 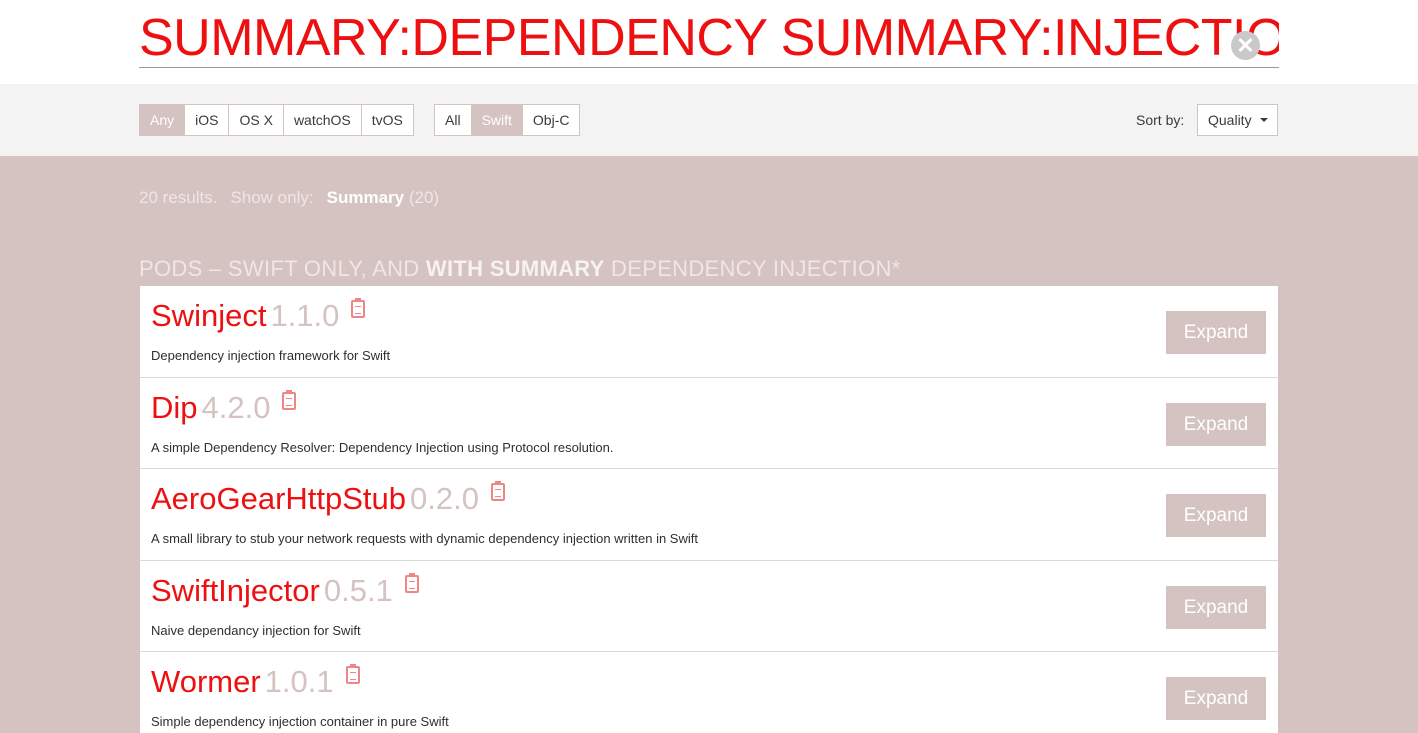 What do you see at coordinates (1245, 45) in the screenshot?
I see `close-icon: ✕` at bounding box center [1245, 45].